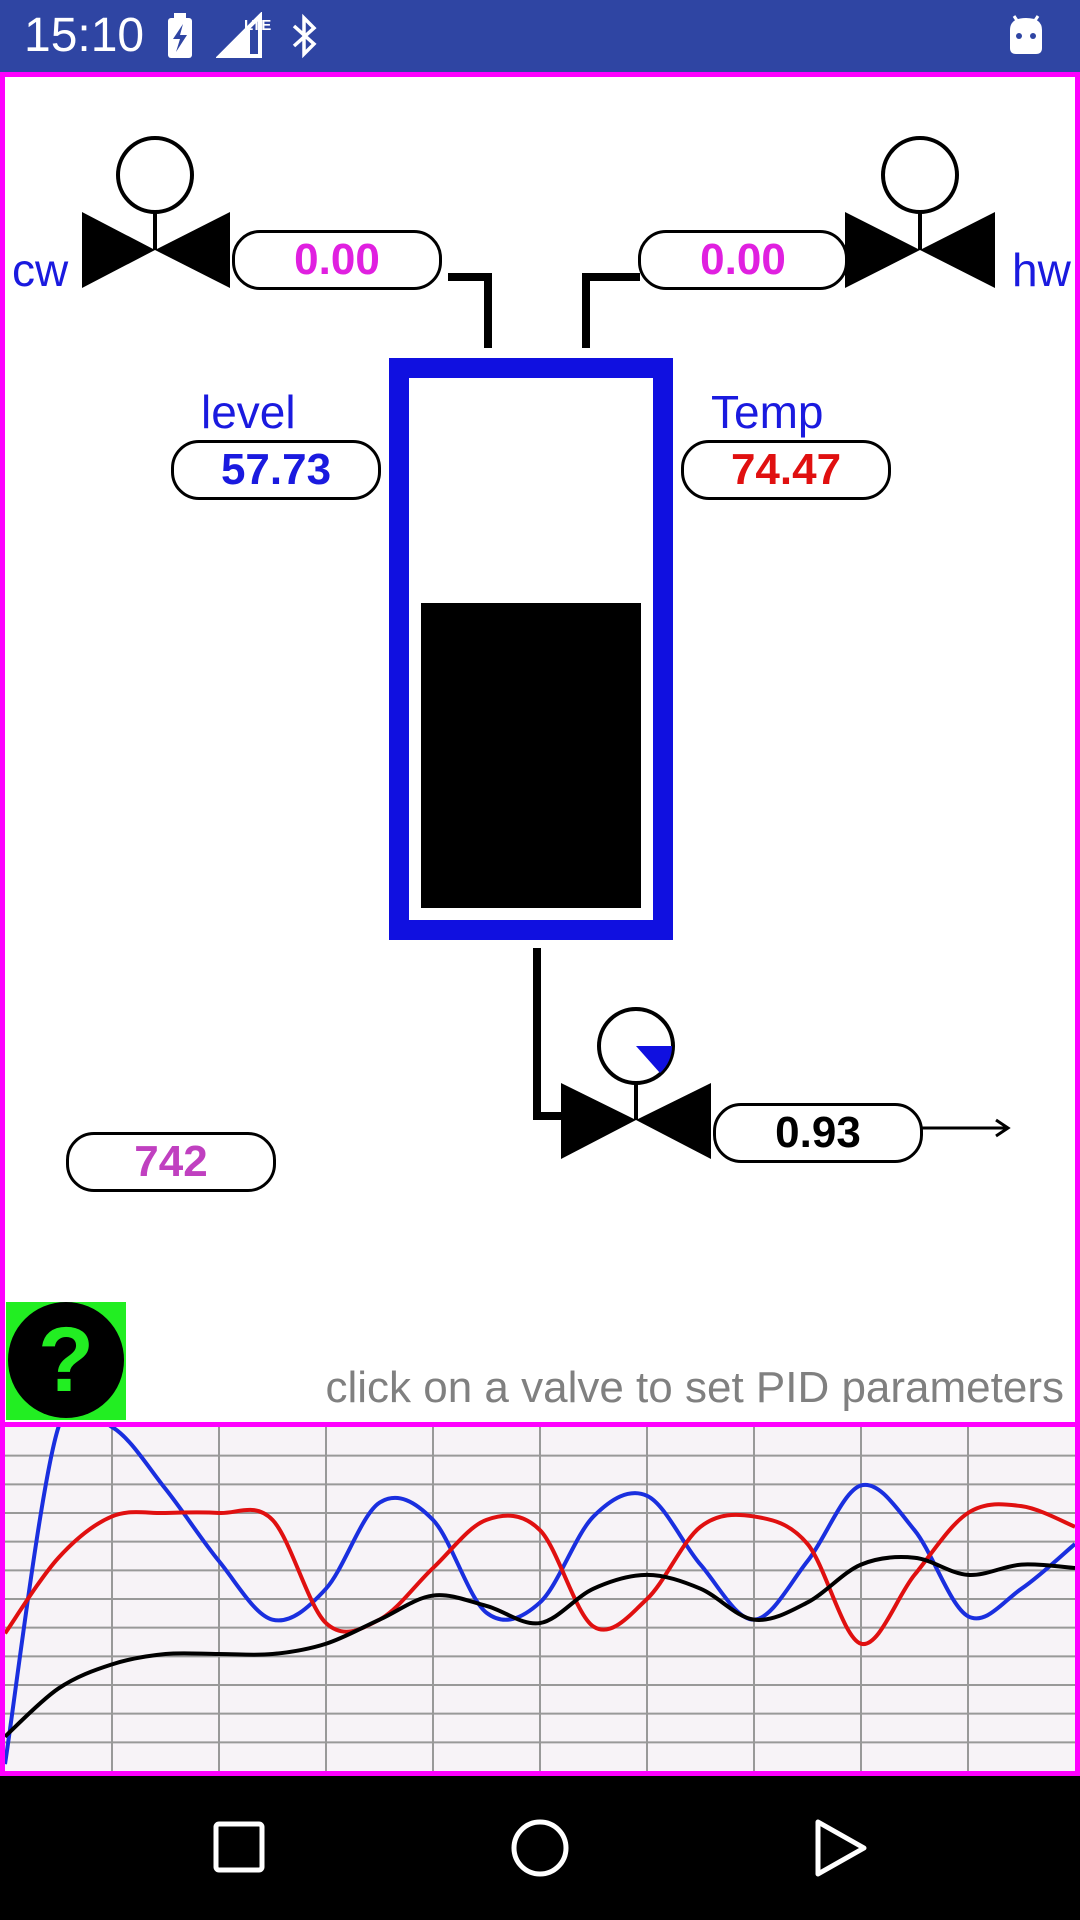 Image resolution: width=1080 pixels, height=1920 pixels. What do you see at coordinates (767, 412) in the screenshot?
I see `temp-label: Temp` at bounding box center [767, 412].